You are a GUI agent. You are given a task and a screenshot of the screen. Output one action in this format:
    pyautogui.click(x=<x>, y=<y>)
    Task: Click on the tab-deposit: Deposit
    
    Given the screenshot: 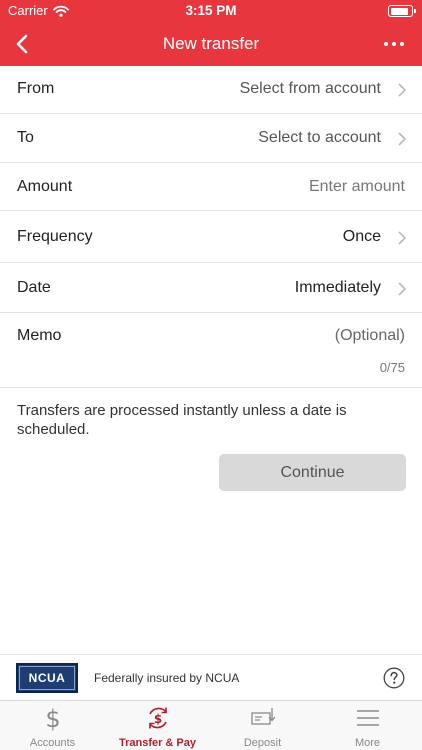 What is the action you would take?
    pyautogui.click(x=262, y=725)
    